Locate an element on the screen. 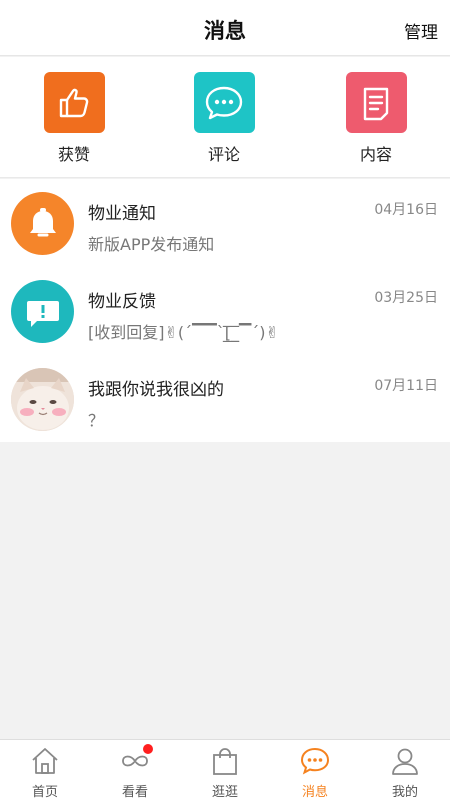 The width and height of the screenshot is (450, 800). message-date: 04月16日 is located at coordinates (406, 210).